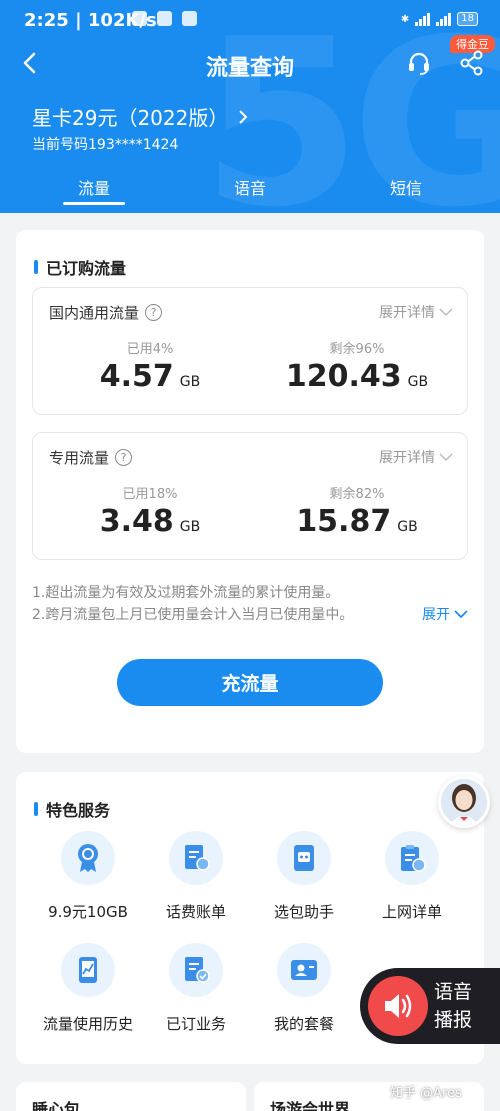 The height and width of the screenshot is (1111, 500). Describe the element at coordinates (105, 145) in the screenshot. I see `current-number: 当前号码193****1424` at that location.